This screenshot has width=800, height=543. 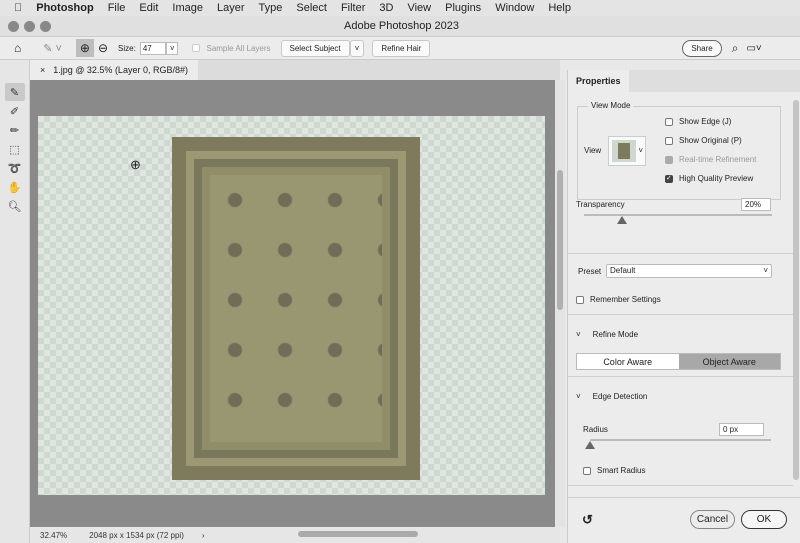 What do you see at coordinates (705, 121) in the screenshot?
I see `show-edge-label: Show Edge (J)` at bounding box center [705, 121].